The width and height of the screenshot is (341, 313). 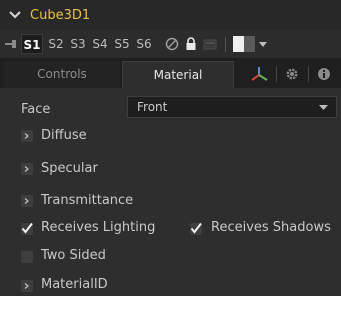 What do you see at coordinates (259, 74) in the screenshot?
I see `transform-axis-icon` at bounding box center [259, 74].